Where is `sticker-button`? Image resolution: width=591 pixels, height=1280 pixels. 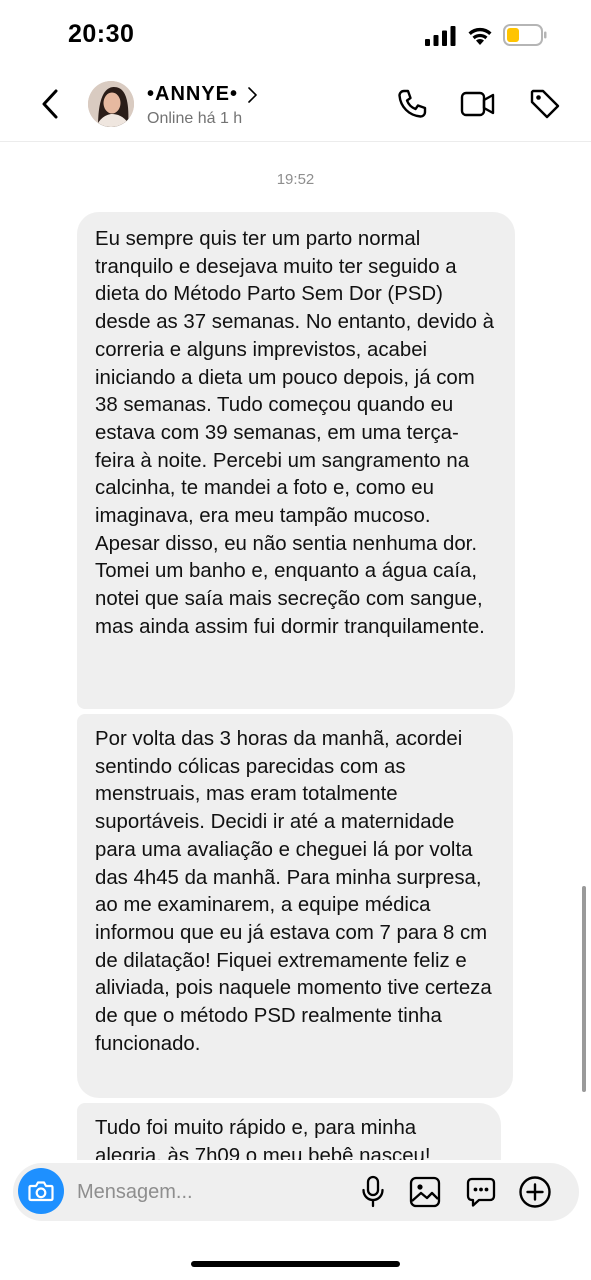
sticker-button is located at coordinates (481, 1192).